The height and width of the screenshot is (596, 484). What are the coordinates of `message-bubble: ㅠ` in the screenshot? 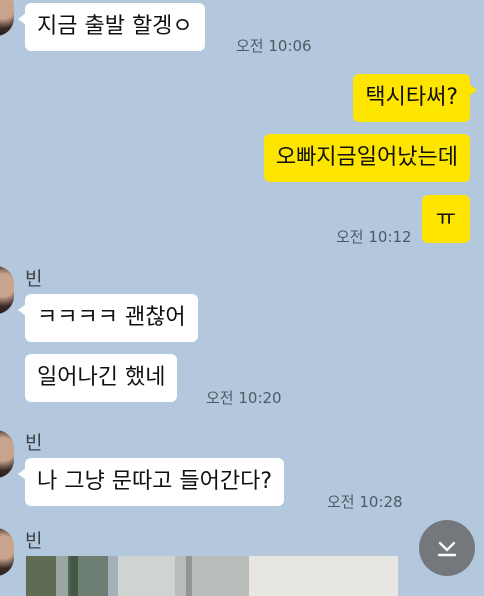 It's located at (445, 219).